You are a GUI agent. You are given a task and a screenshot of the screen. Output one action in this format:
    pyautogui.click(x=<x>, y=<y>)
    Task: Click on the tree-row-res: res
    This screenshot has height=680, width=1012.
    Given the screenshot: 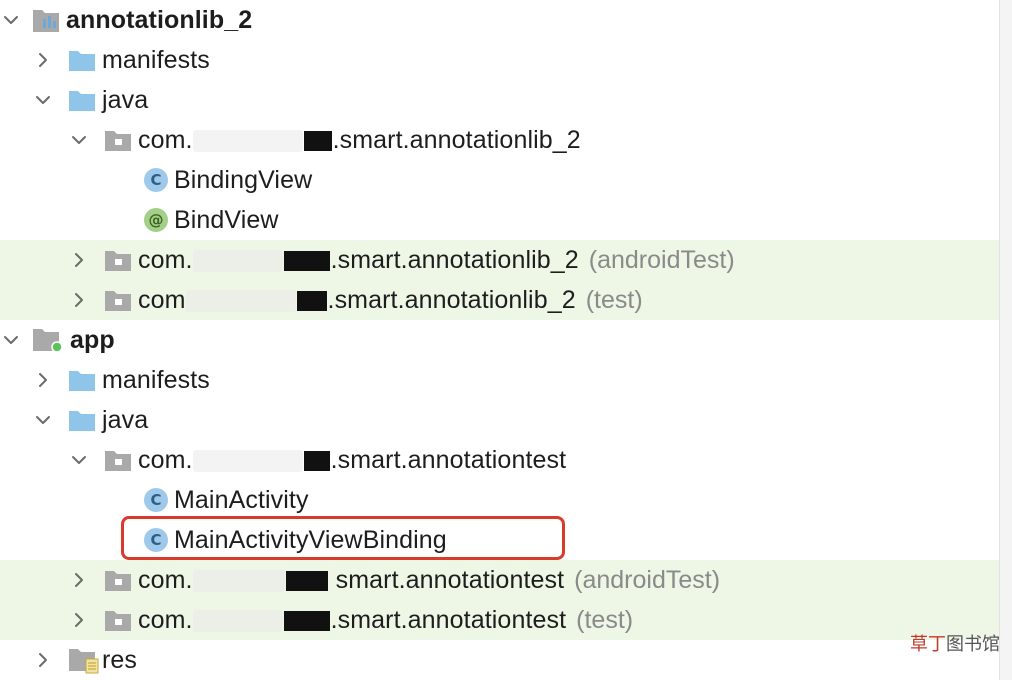 What is the action you would take?
    pyautogui.click(x=500, y=660)
    